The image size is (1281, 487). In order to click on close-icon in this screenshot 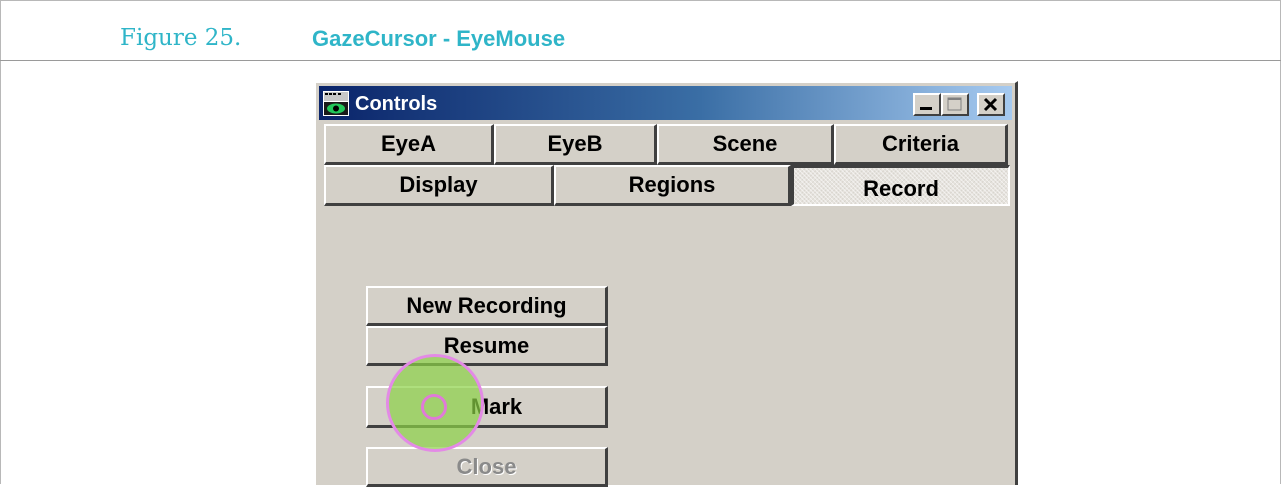, I will do `click(990, 104)`.